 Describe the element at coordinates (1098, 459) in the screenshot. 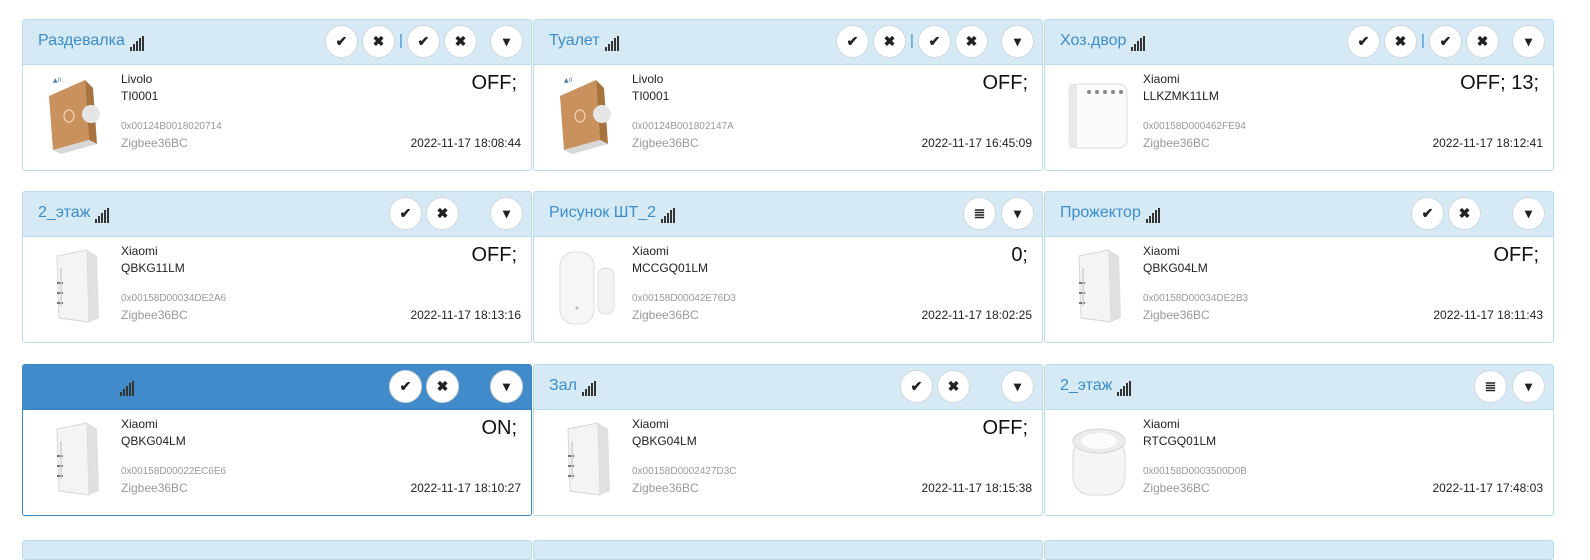

I see `motion-sensor-image` at that location.